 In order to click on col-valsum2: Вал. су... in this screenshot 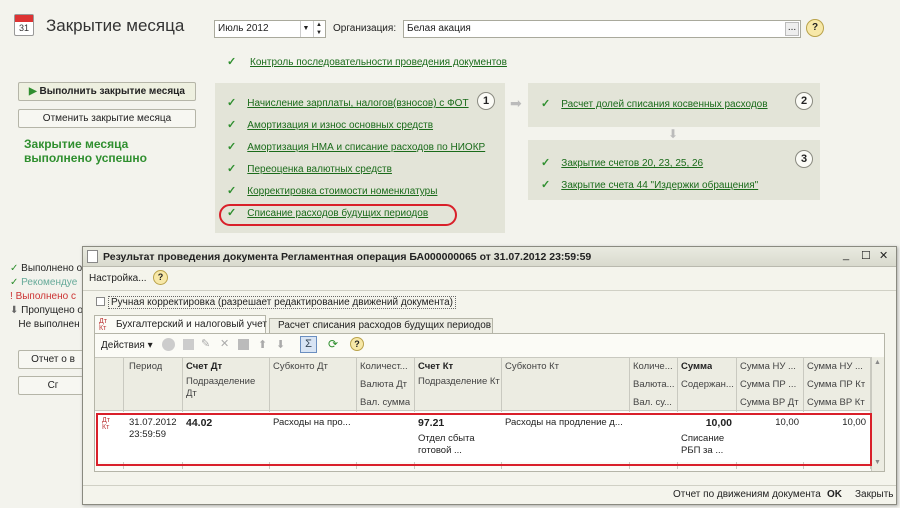, I will do `click(652, 402)`.